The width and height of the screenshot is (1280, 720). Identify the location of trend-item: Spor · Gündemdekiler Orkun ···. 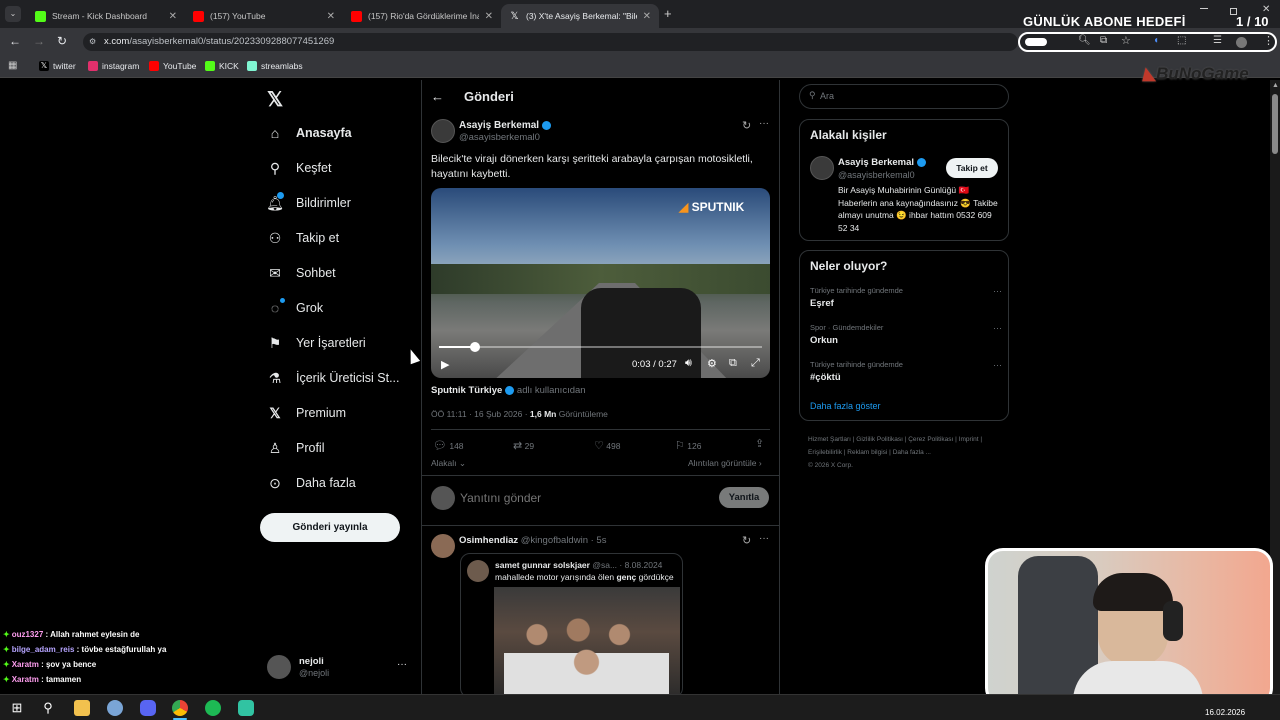
(906, 338).